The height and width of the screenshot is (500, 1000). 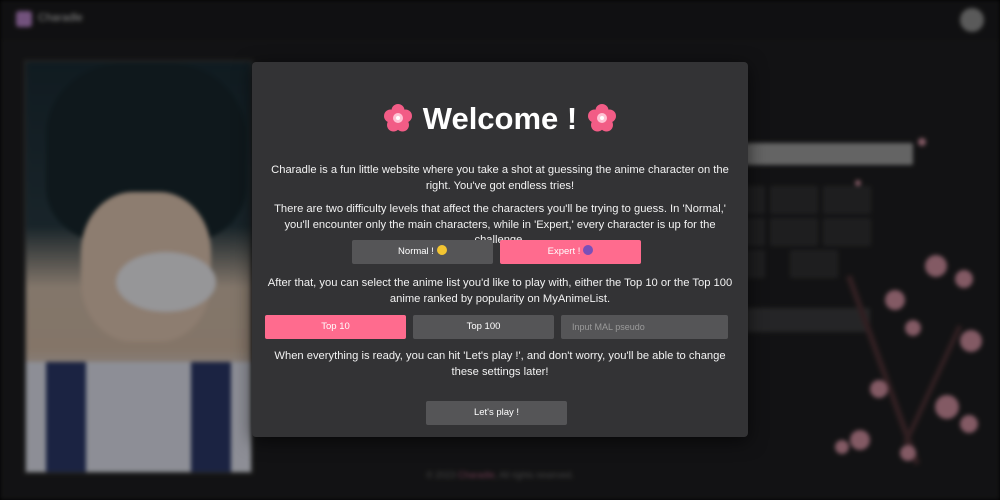 What do you see at coordinates (335, 327) in the screenshot?
I see `top10-button: Top 10` at bounding box center [335, 327].